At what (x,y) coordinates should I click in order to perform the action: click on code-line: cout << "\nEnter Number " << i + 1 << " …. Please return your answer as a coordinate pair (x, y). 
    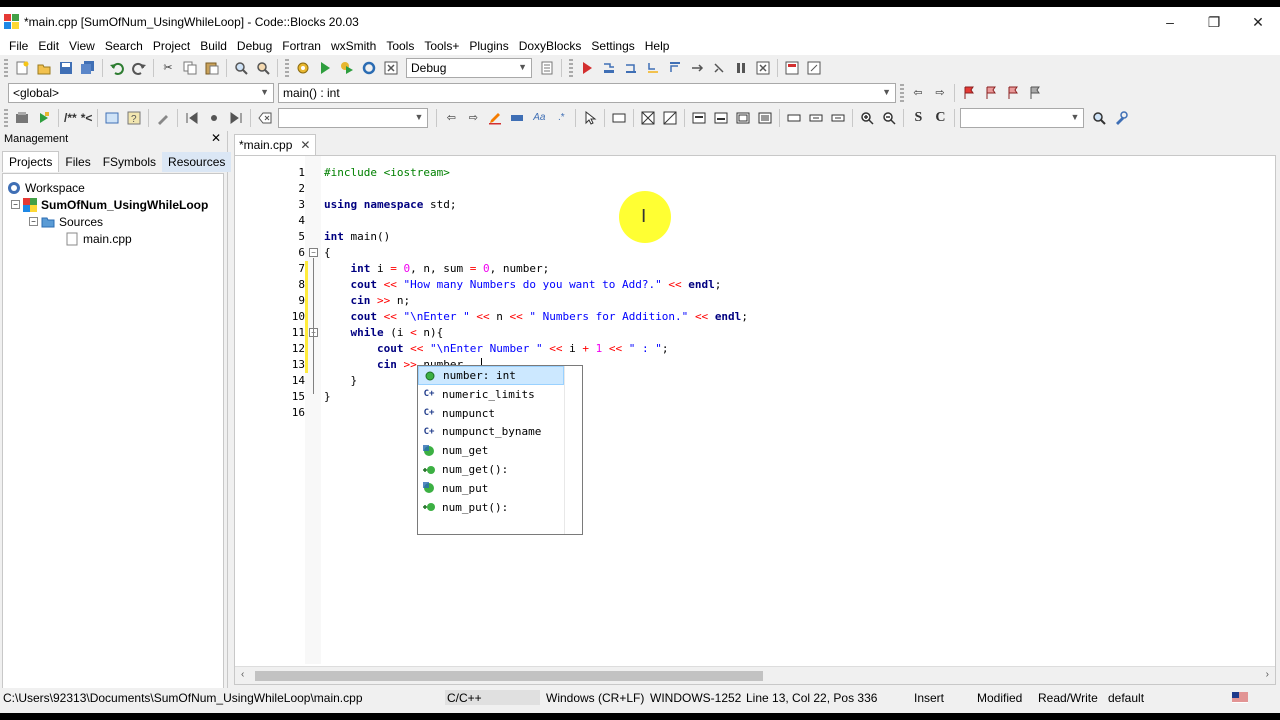
    Looking at the image, I should click on (496, 349).